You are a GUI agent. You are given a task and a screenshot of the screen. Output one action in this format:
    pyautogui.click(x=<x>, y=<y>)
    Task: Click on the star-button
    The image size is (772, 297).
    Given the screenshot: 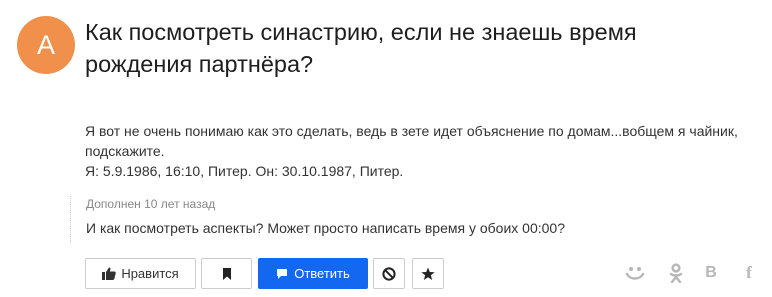 What is the action you would take?
    pyautogui.click(x=428, y=273)
    